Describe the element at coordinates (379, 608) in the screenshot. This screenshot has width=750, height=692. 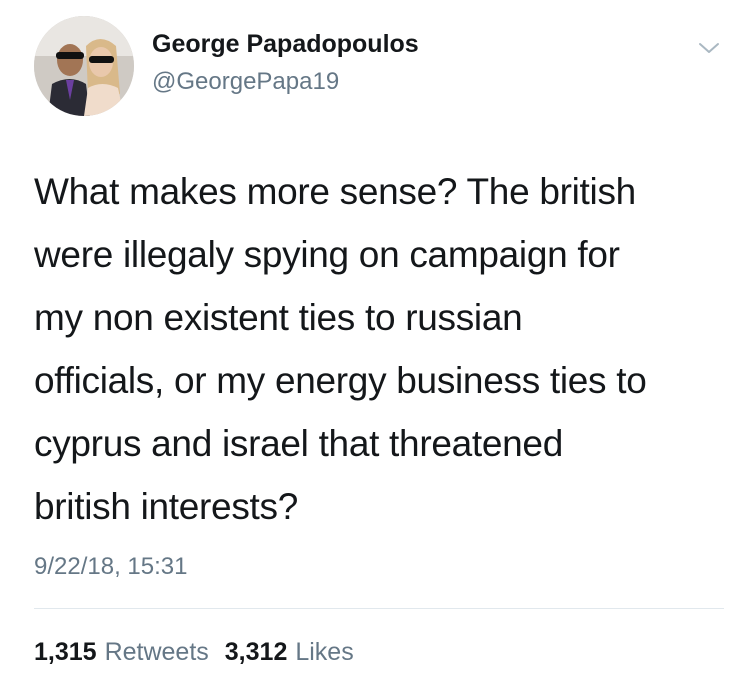
I see `divider` at that location.